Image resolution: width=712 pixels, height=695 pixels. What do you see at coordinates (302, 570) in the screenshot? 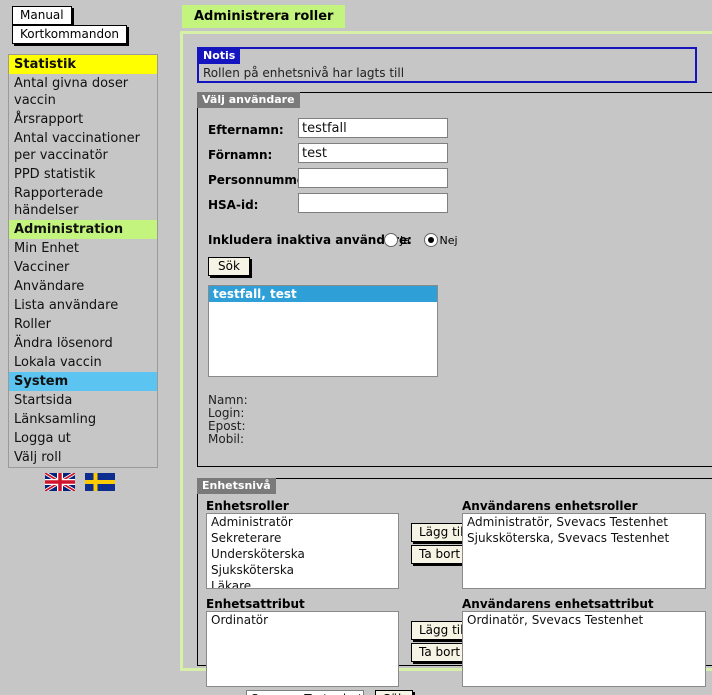
I see `list-item: Sjuksköterska` at bounding box center [302, 570].